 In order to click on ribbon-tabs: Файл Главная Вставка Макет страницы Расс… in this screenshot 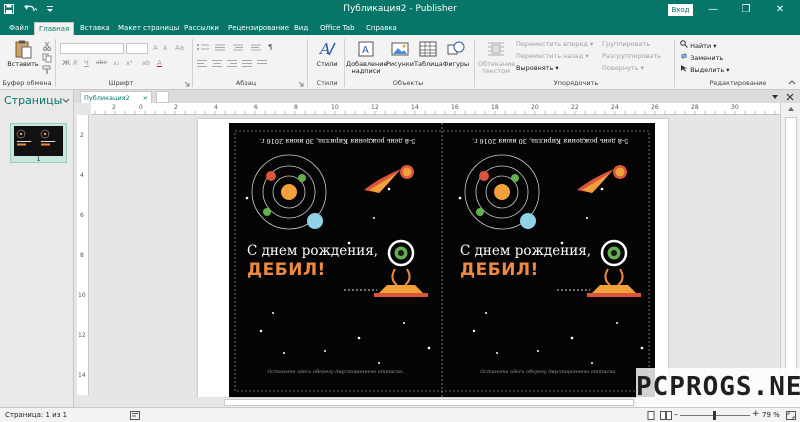, I will do `click(400, 27)`.